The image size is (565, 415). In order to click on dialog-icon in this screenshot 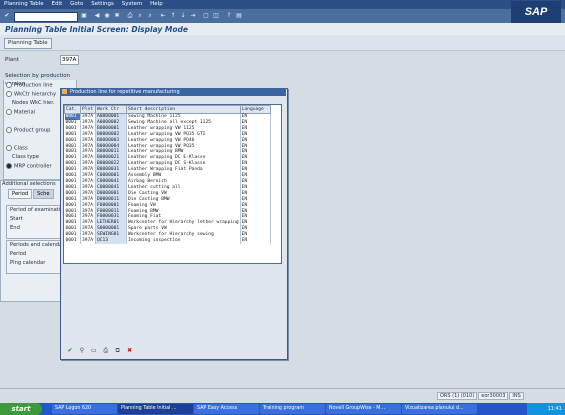, I will do `click(64, 91)`.